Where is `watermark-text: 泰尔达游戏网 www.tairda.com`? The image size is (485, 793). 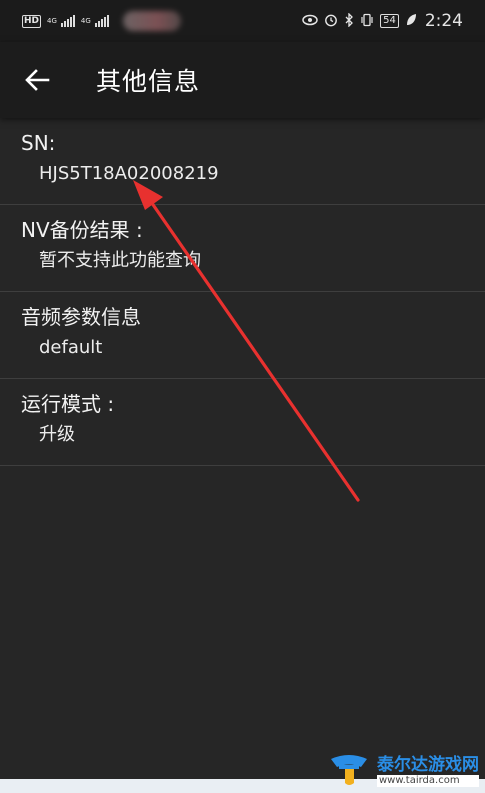 watermark-text: 泰尔达游戏网 www.tairda.com is located at coordinates (428, 771).